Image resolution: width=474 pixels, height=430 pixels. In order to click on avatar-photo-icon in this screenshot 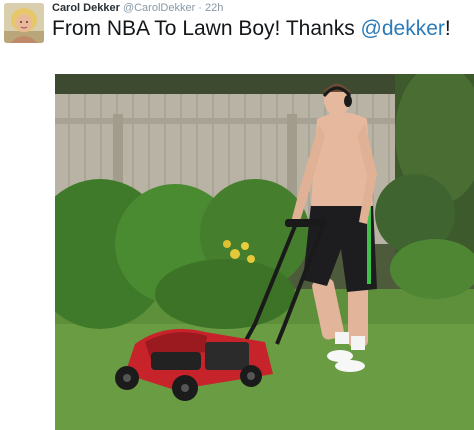, I will do `click(24, 23)`.